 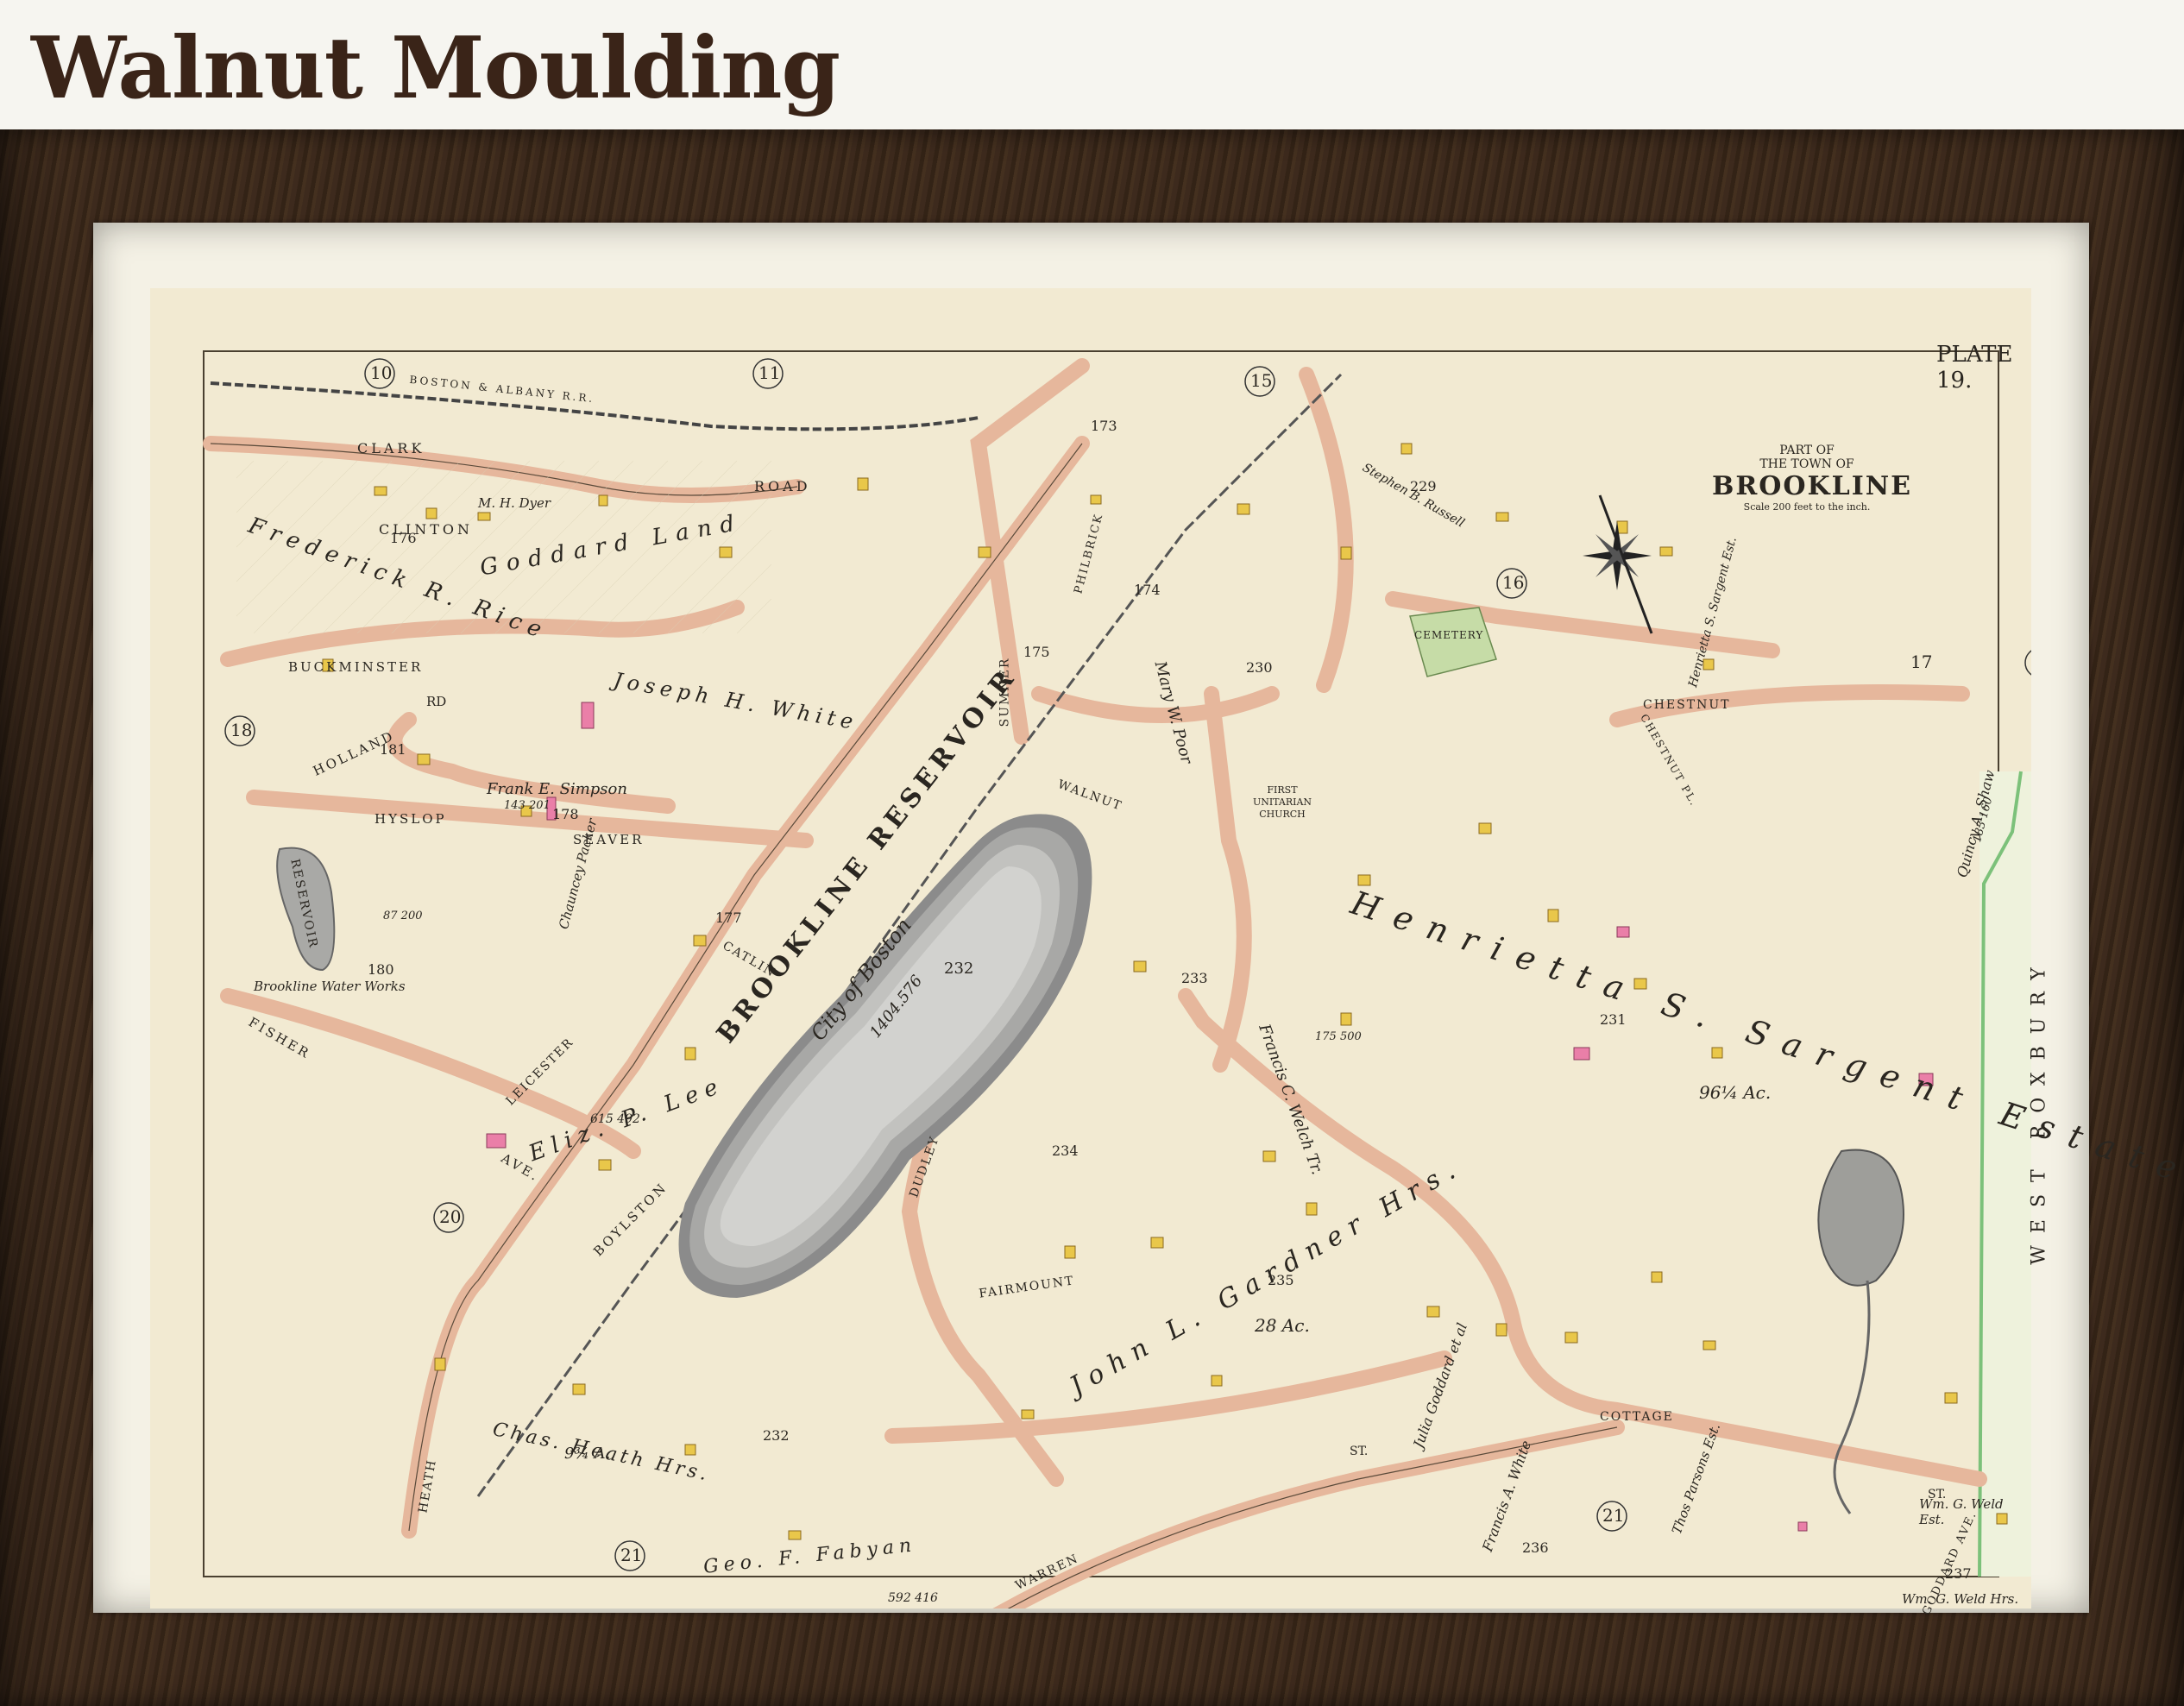 I want to click on estate-julia-goddard: Julia Goddard et al, so click(x=1440, y=1385).